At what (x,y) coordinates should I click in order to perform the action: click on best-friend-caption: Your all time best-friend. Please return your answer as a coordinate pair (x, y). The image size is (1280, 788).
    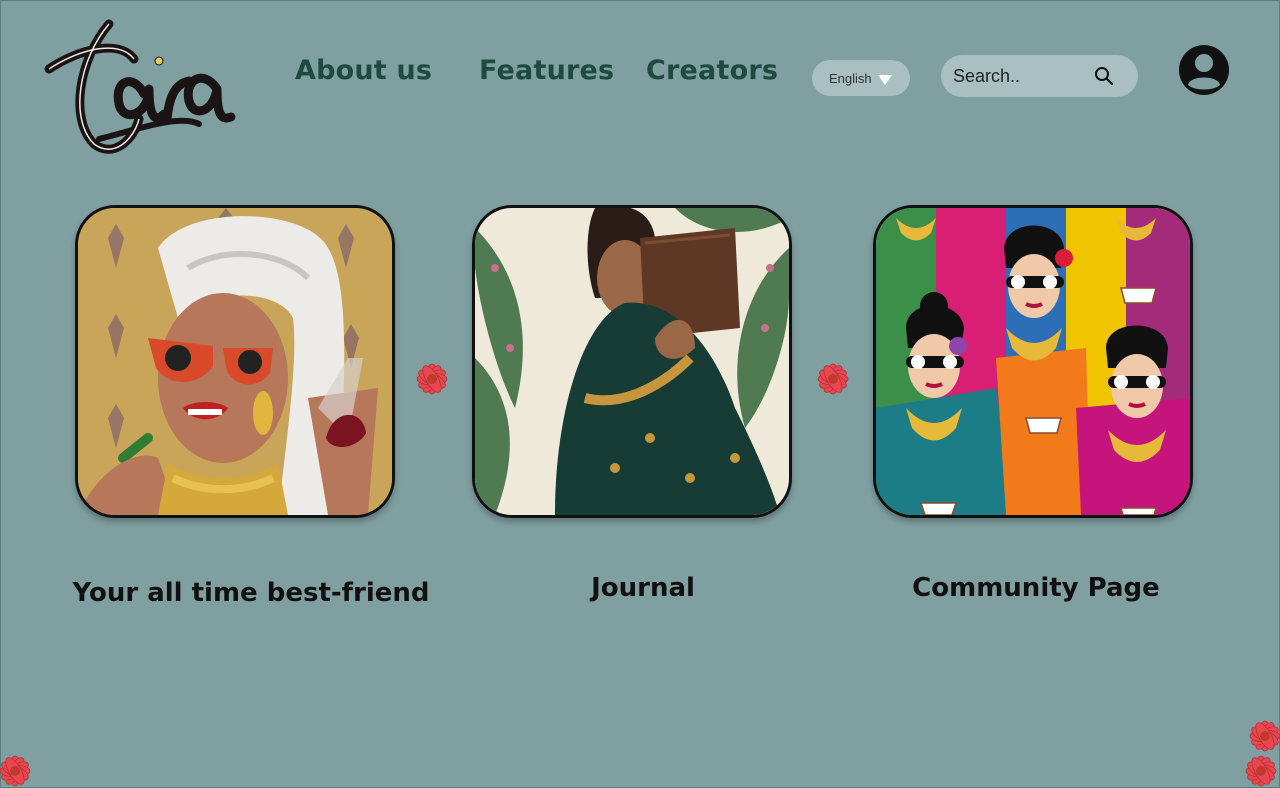
    Looking at the image, I should click on (251, 593).